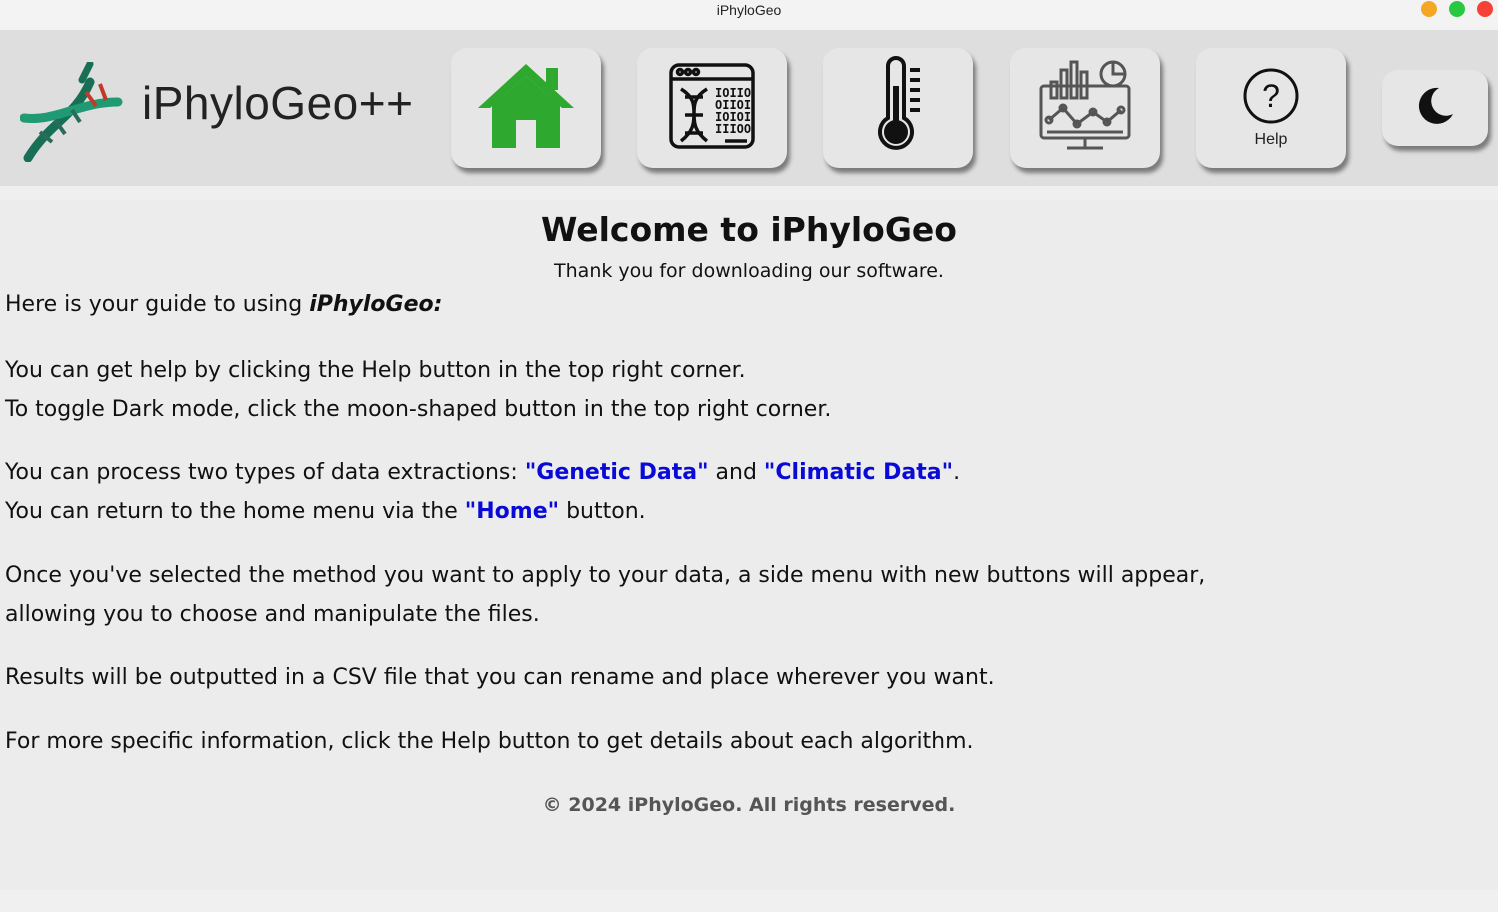 This screenshot has width=1498, height=912. I want to click on moon-icon, so click(1435, 108).